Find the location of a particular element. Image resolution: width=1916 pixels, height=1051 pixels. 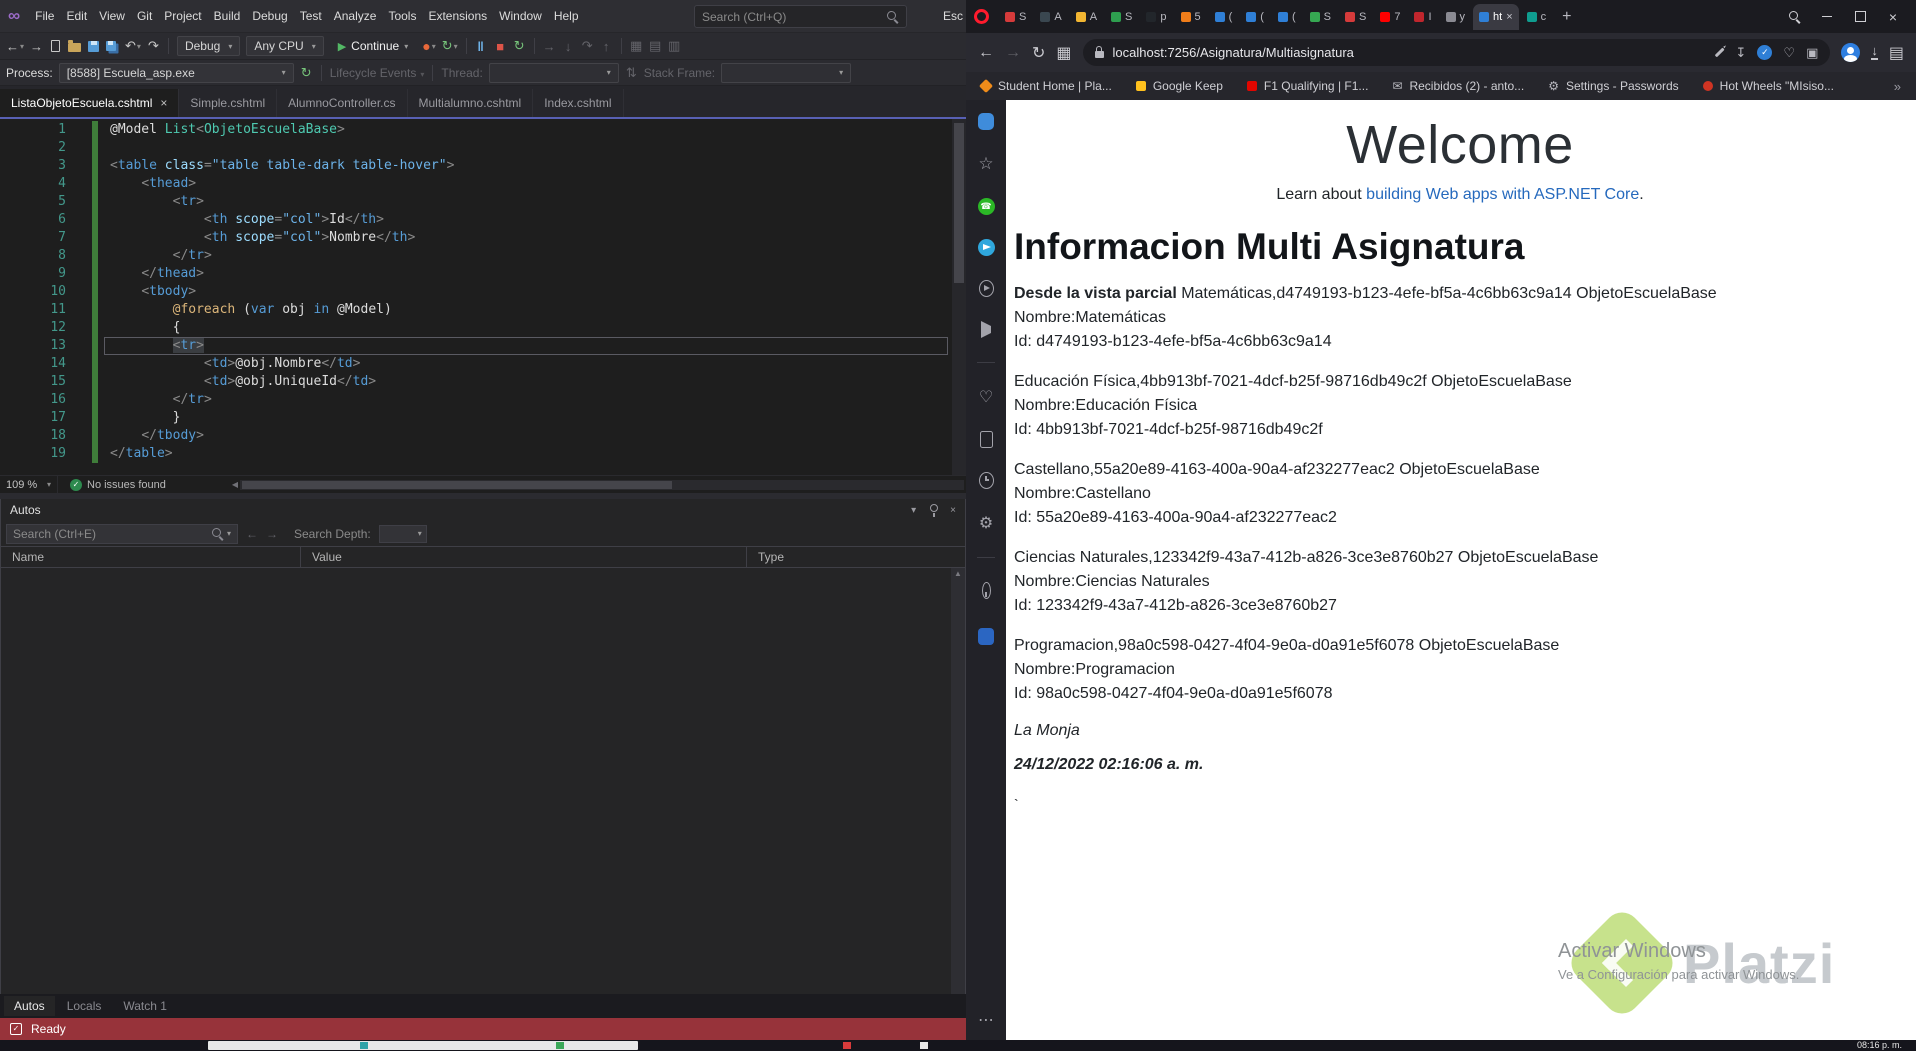

scroll-up-icon: ▲ is located at coordinates (958, 574).